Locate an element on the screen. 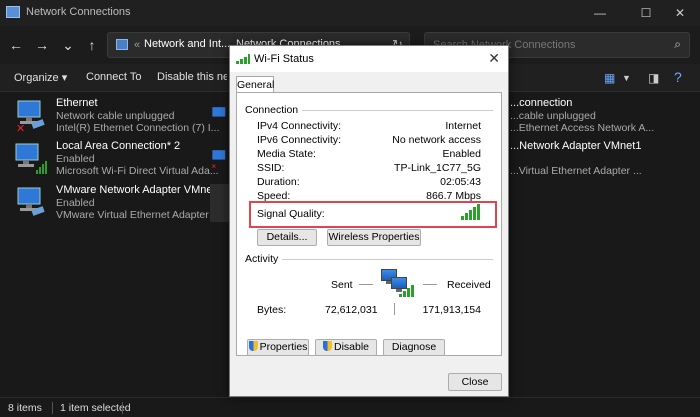 The width and height of the screenshot is (700, 417). bytes-divider is located at coordinates (394, 309).